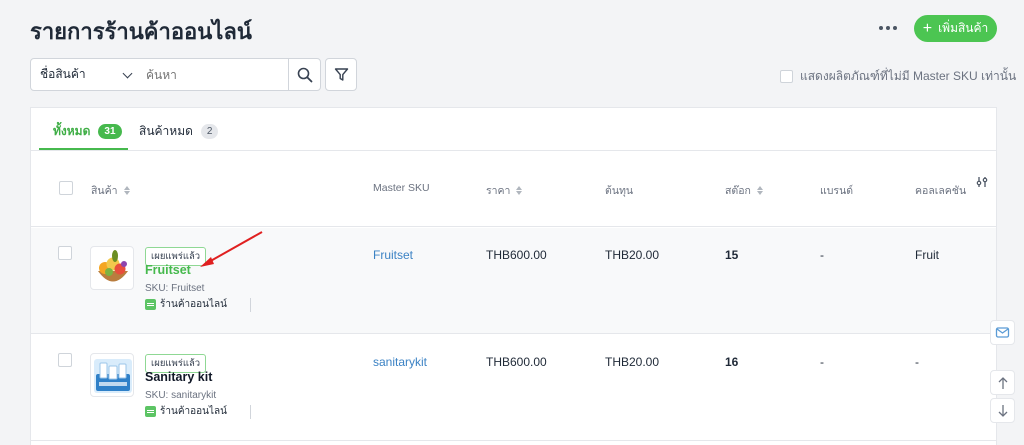  Describe the element at coordinates (732, 362) in the screenshot. I see `stock-value: 16` at that location.